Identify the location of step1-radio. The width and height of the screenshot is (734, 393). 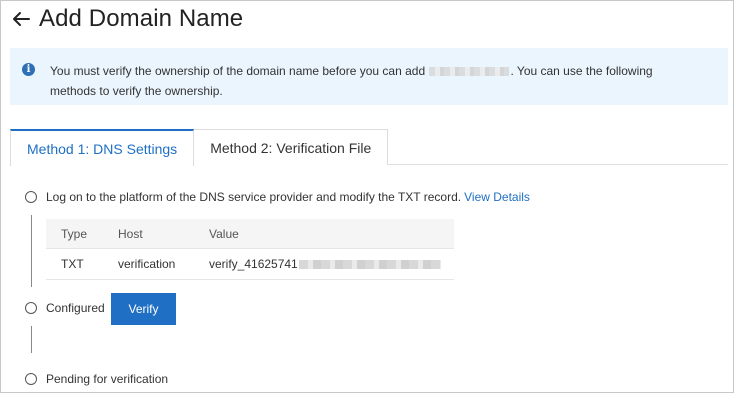
(31, 197).